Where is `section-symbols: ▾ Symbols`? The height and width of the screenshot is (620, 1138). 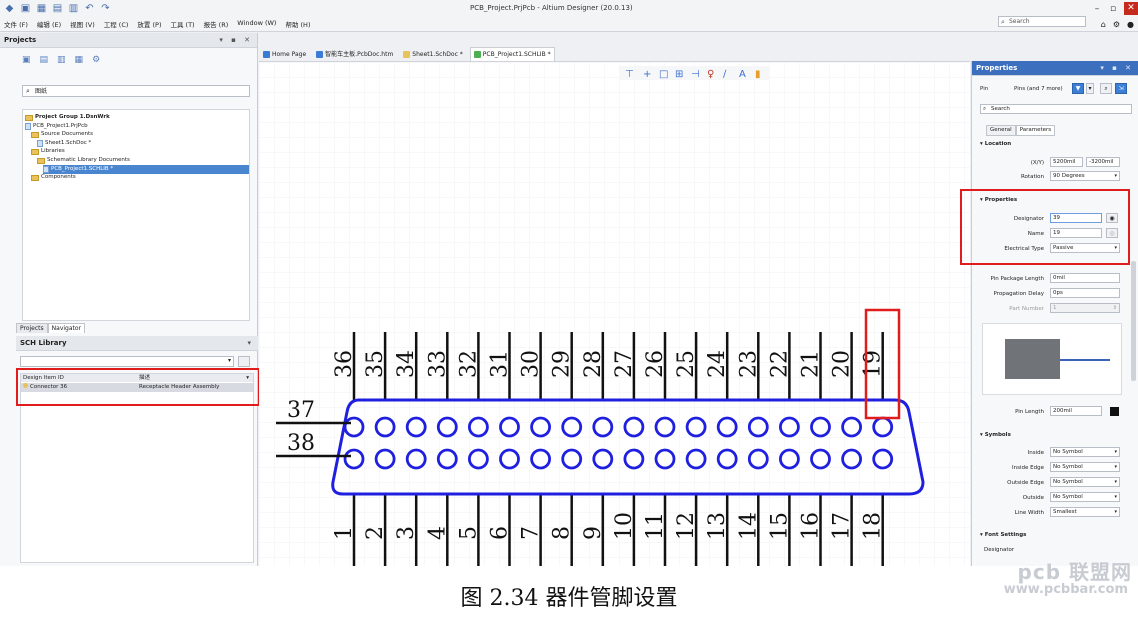
section-symbols: ▾ Symbols is located at coordinates (995, 435).